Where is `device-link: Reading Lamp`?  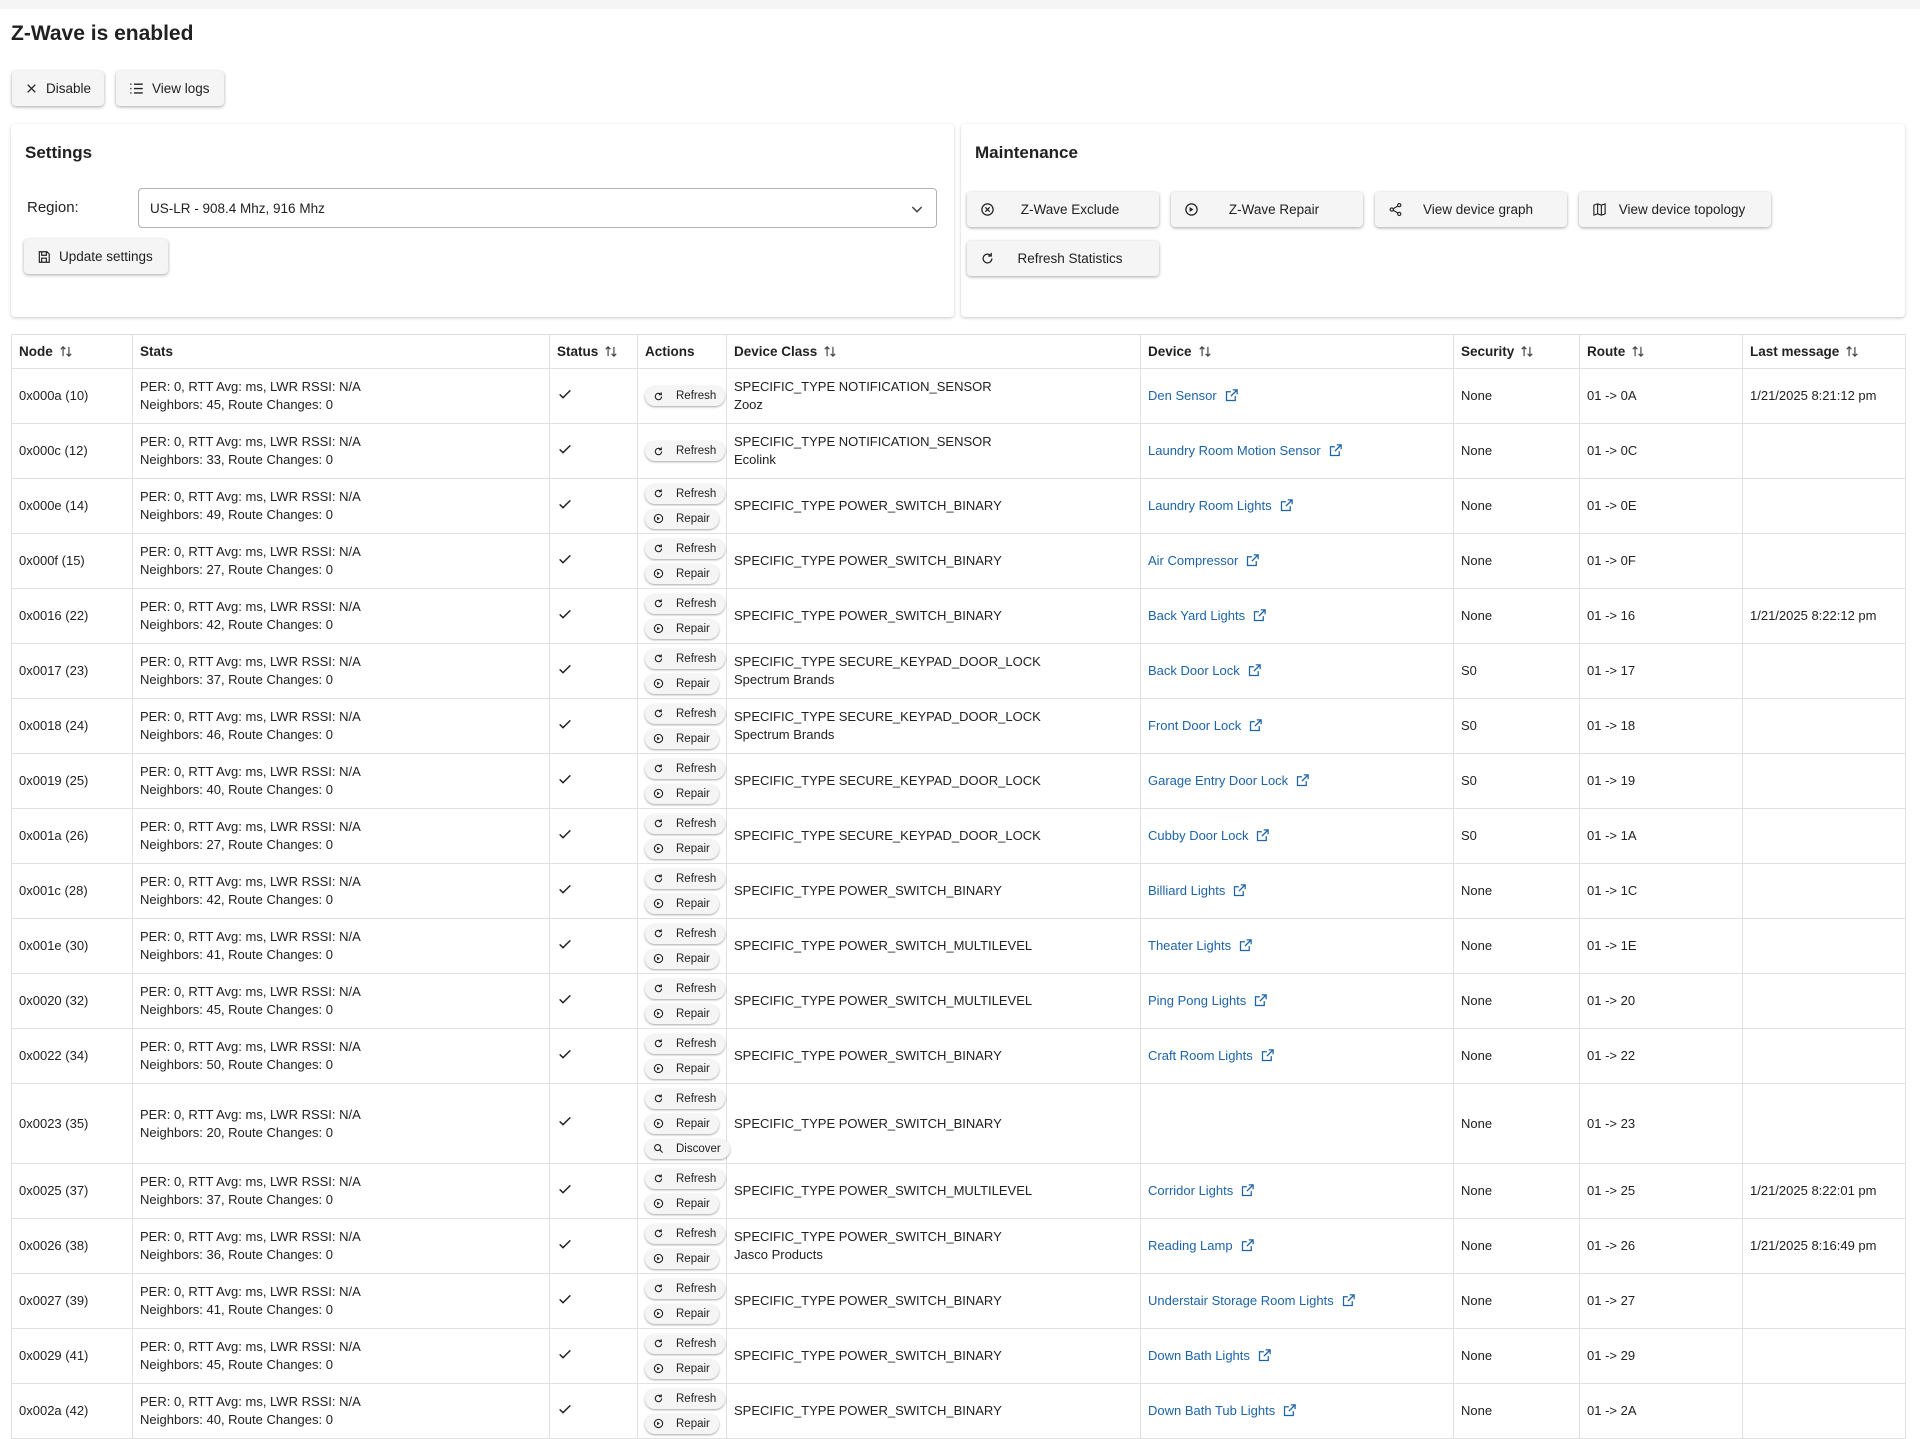
device-link: Reading Lamp is located at coordinates (1190, 1245).